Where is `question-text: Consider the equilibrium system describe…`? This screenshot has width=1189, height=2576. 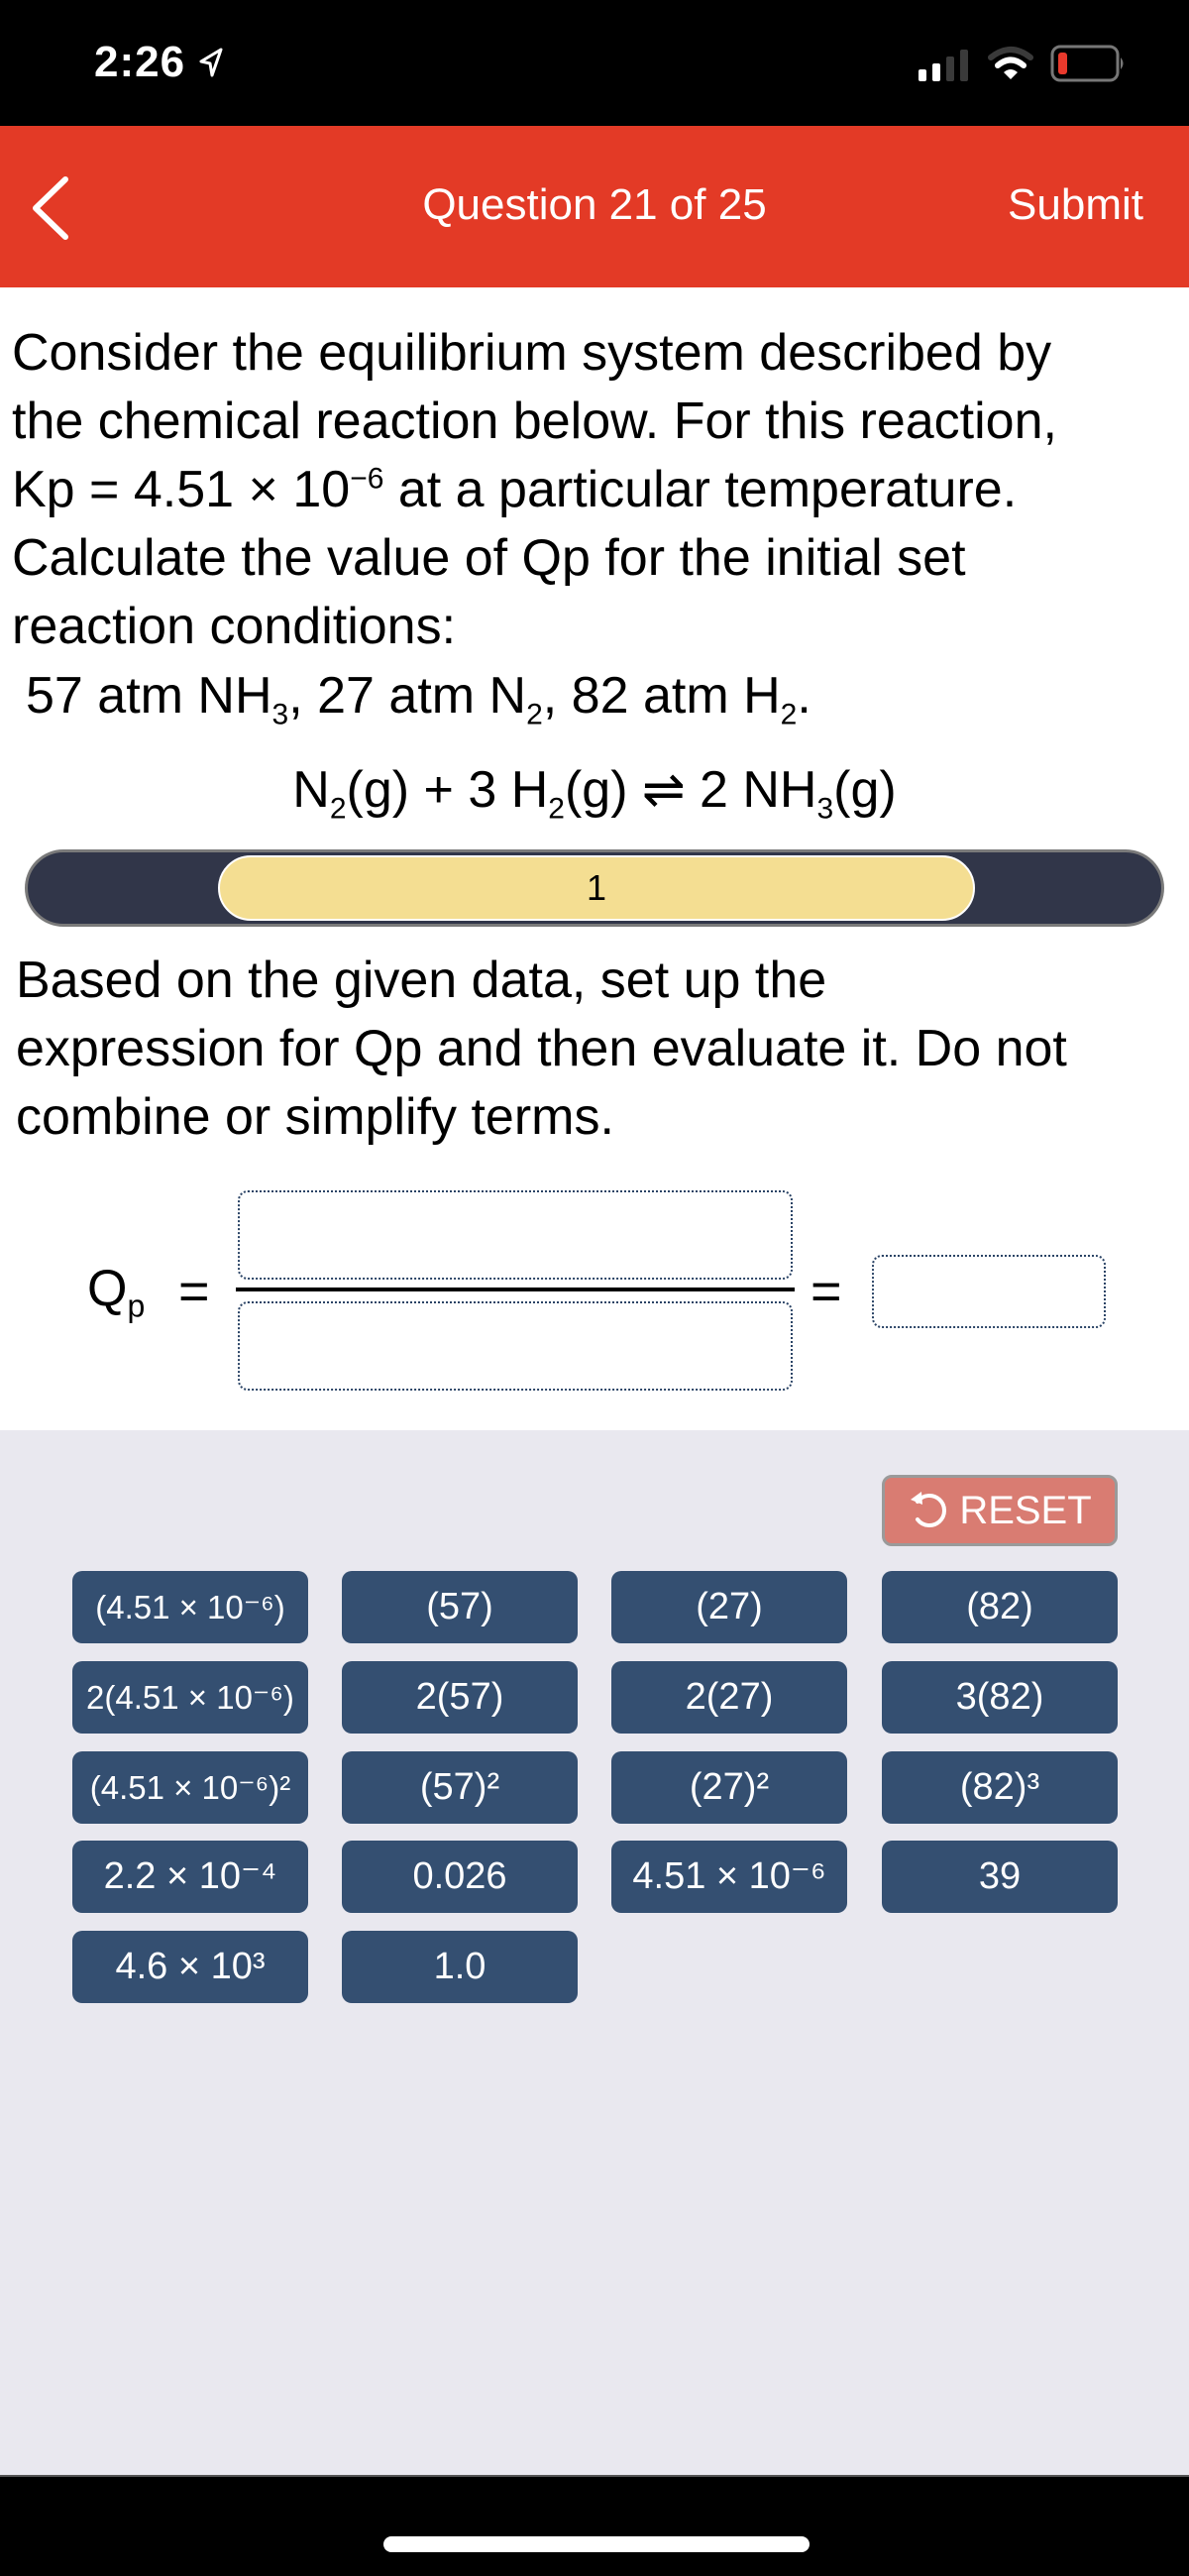
question-text: Consider the equilibrium system describe… is located at coordinates (597, 490).